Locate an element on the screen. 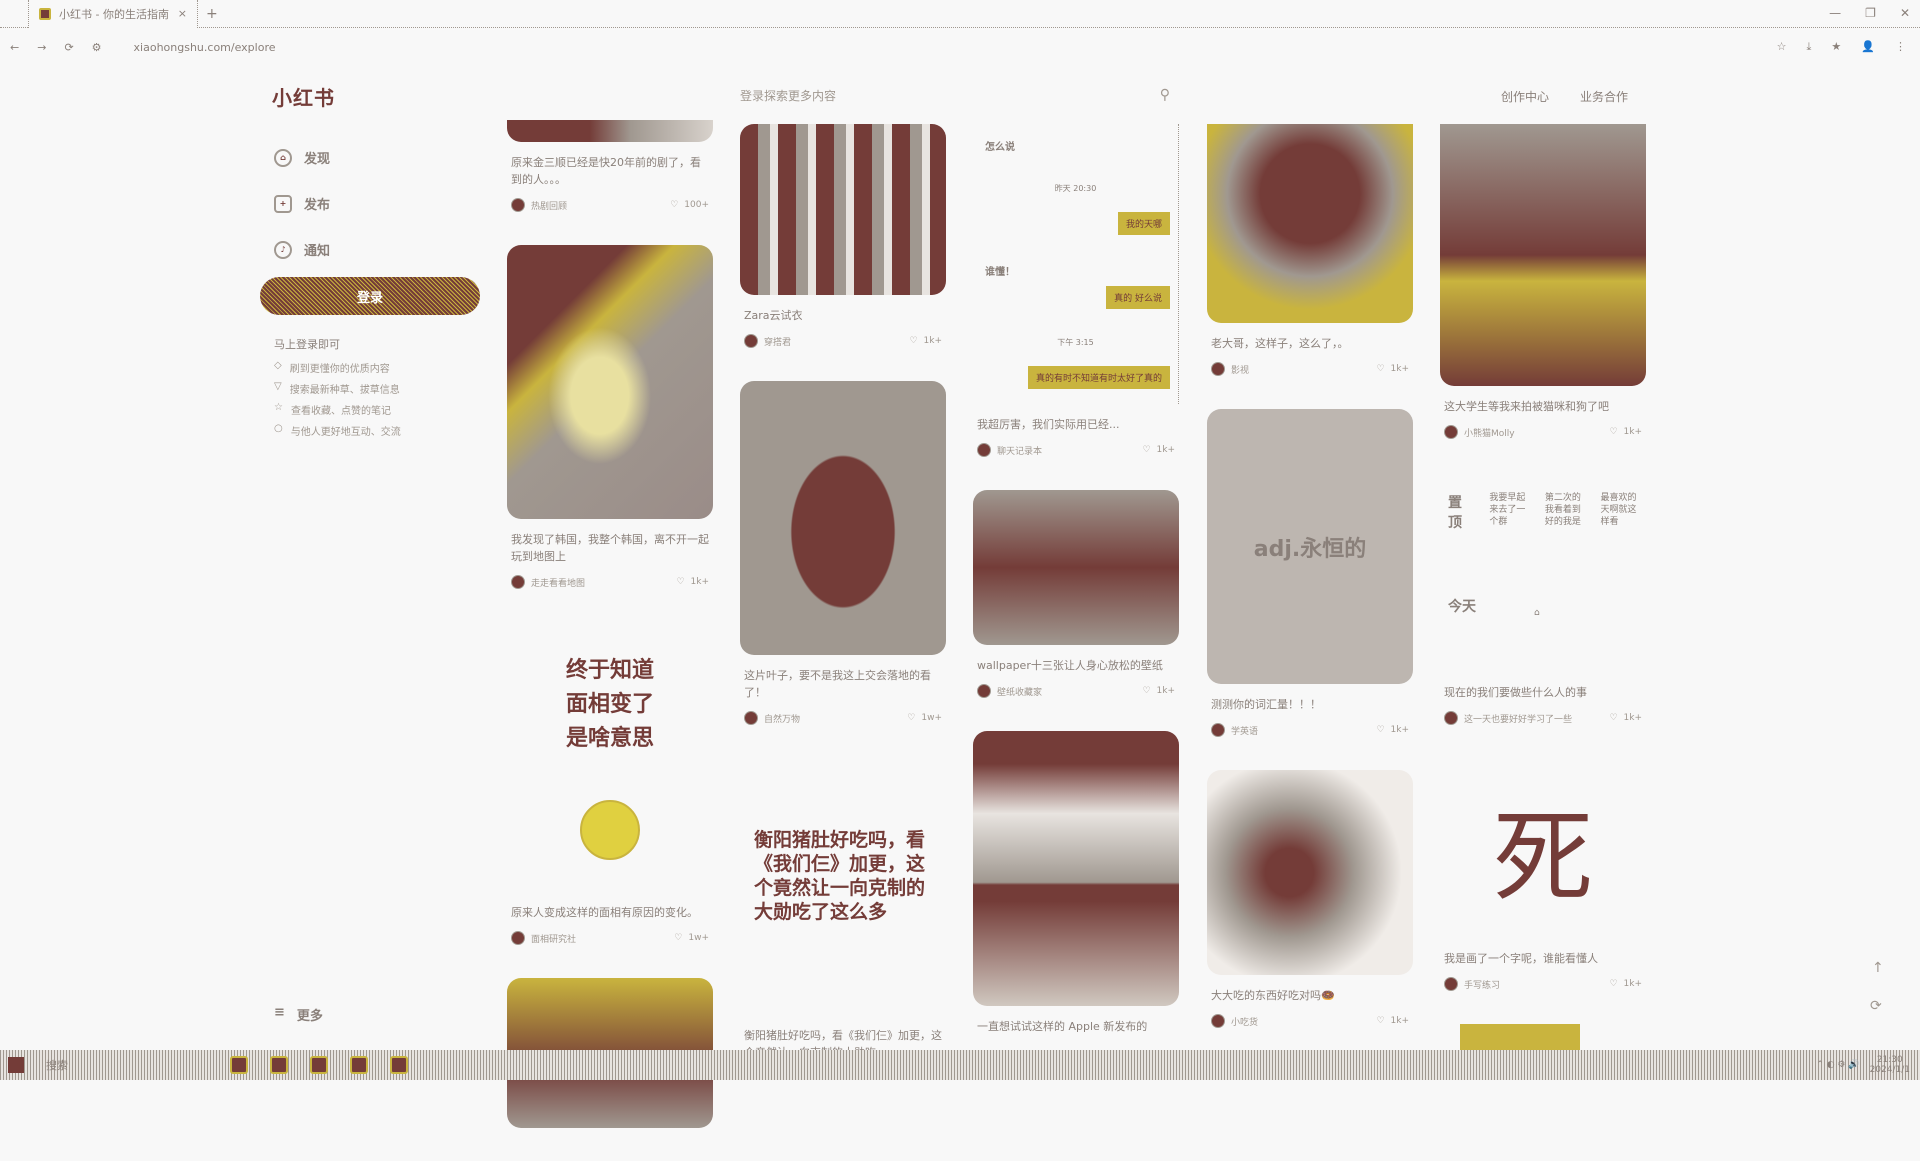  author-name: 自然万物 is located at coordinates (782, 718).